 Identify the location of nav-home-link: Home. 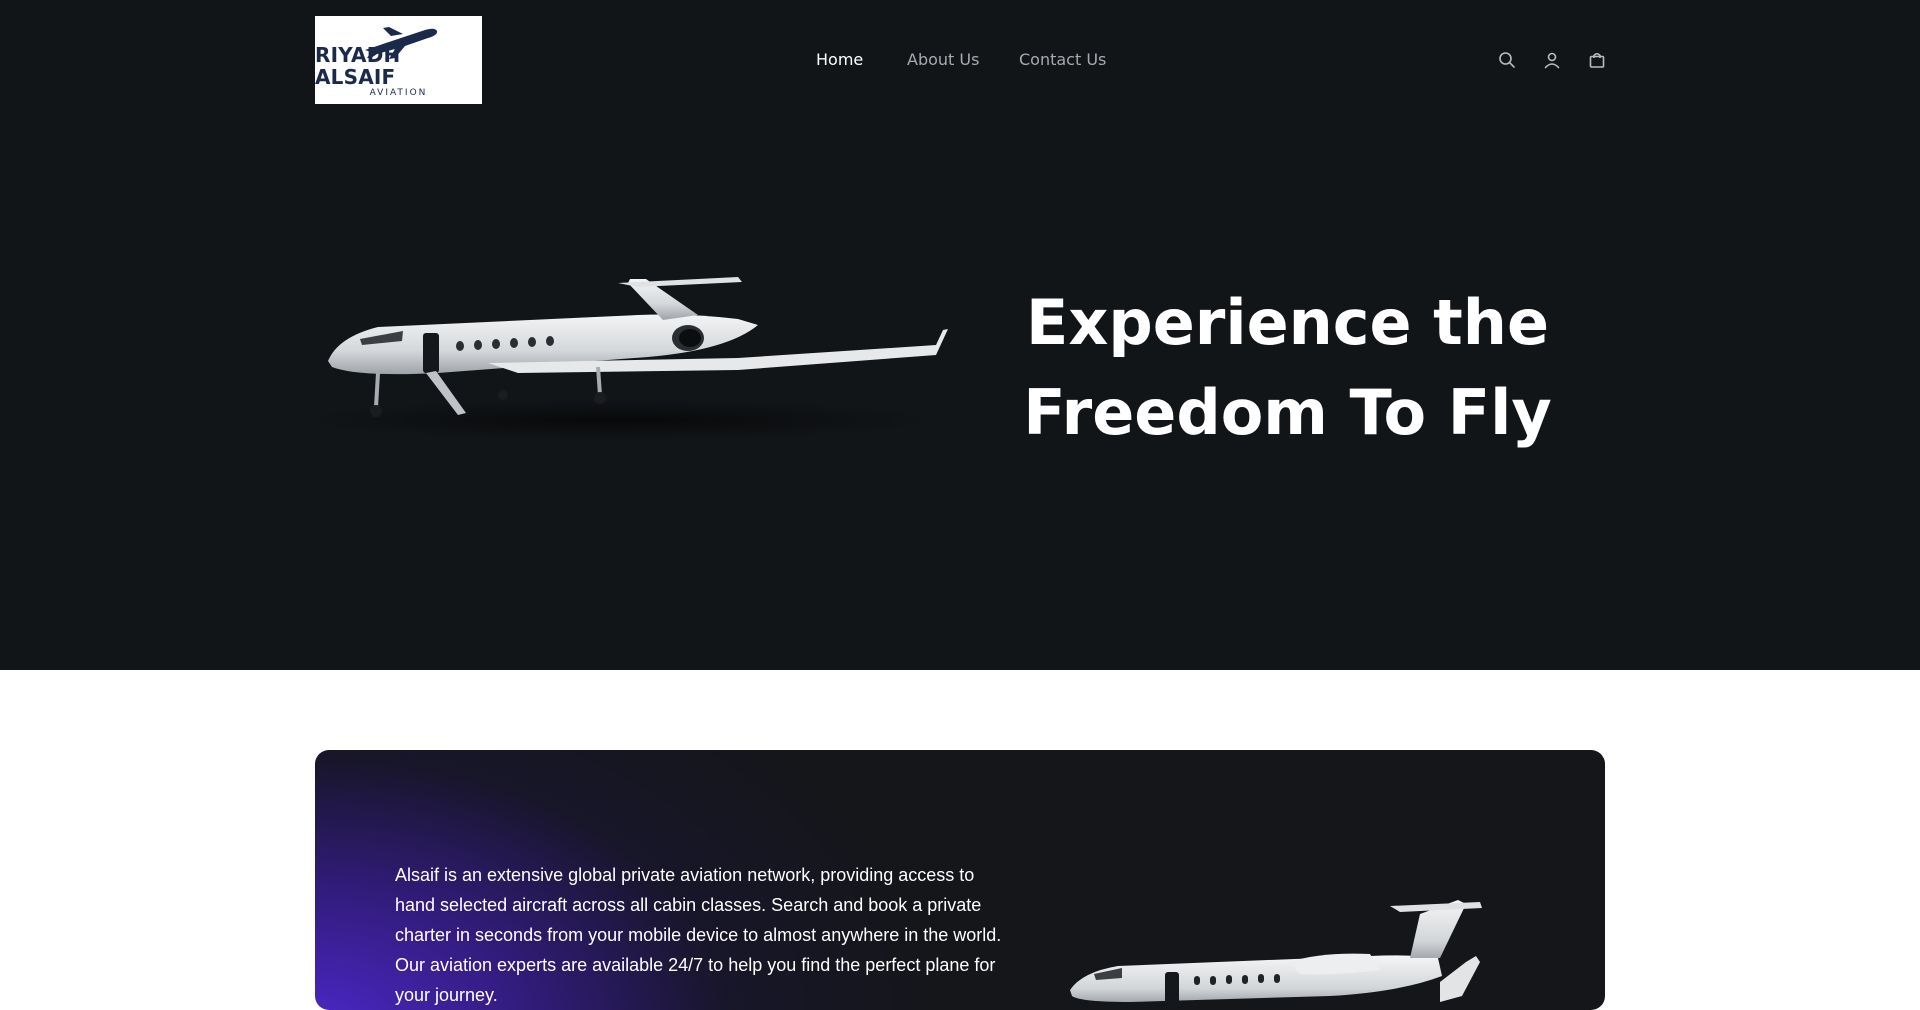
(839, 59).